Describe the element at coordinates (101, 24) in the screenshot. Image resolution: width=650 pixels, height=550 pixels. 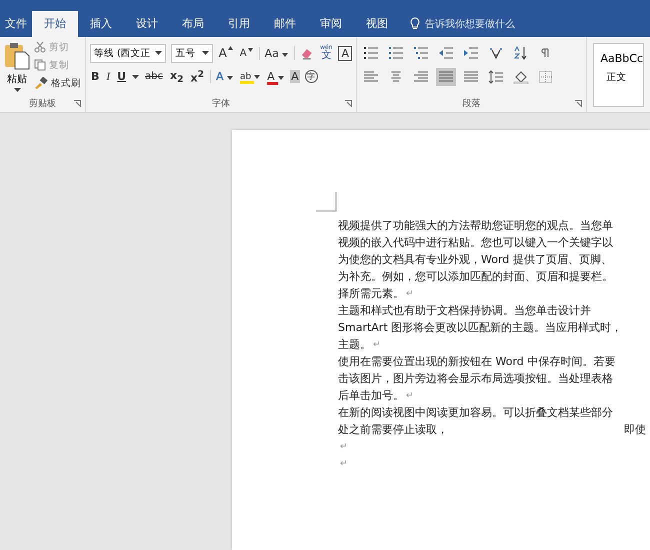
I see `ribbon-tab: 插入` at that location.